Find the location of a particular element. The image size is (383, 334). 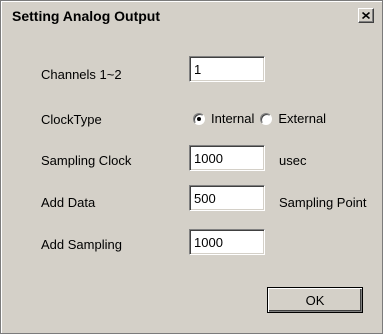

clock-type-radio-group: Internal External is located at coordinates (262, 118).